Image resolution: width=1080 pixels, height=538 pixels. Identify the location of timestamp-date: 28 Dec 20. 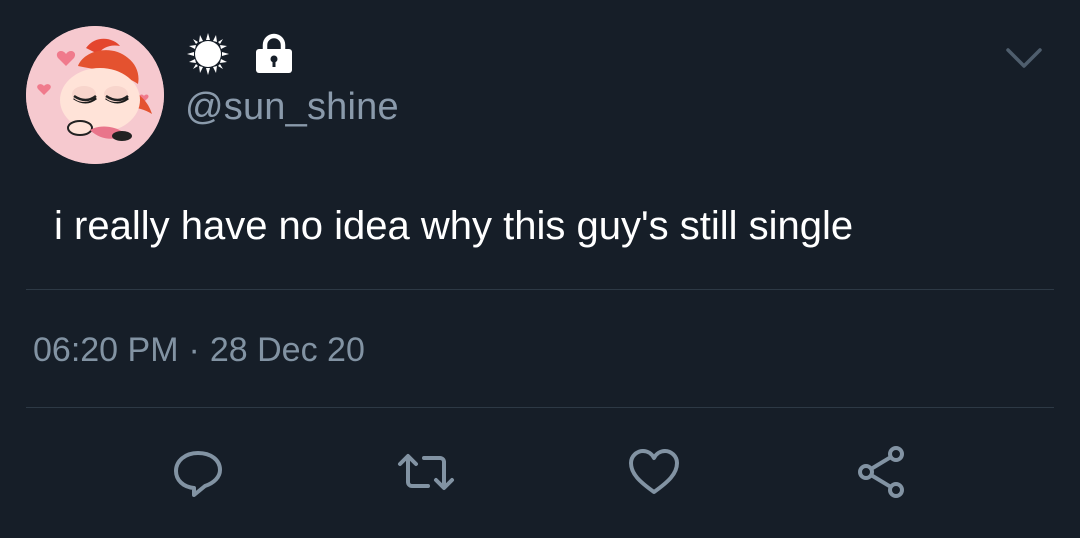
(287, 350).